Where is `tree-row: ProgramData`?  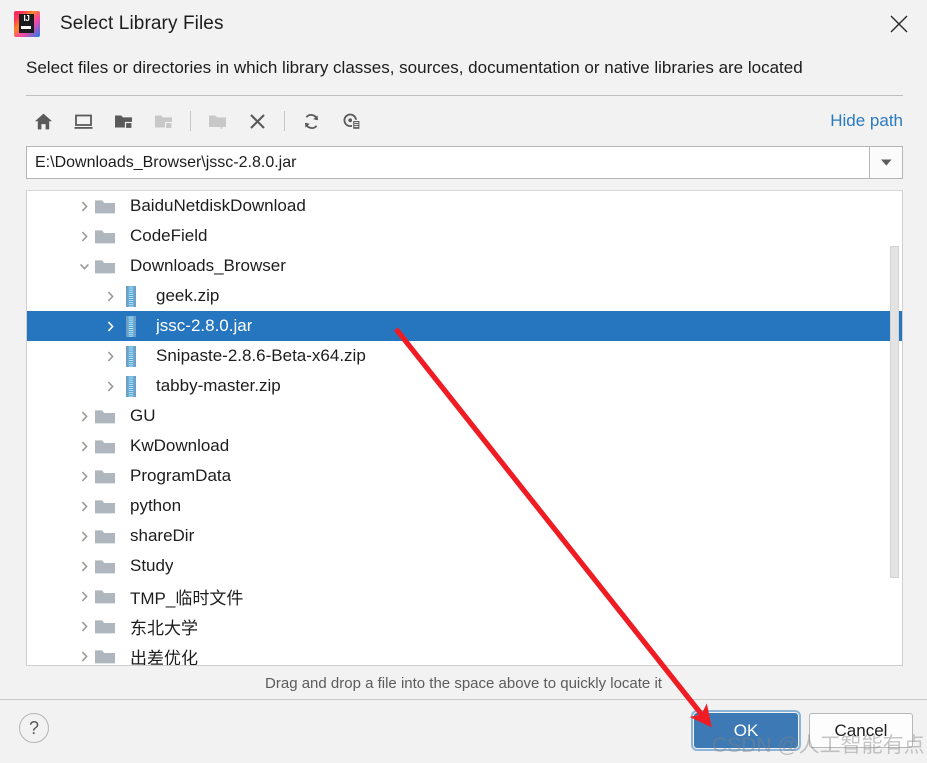
tree-row: ProgramData is located at coordinates (464, 476).